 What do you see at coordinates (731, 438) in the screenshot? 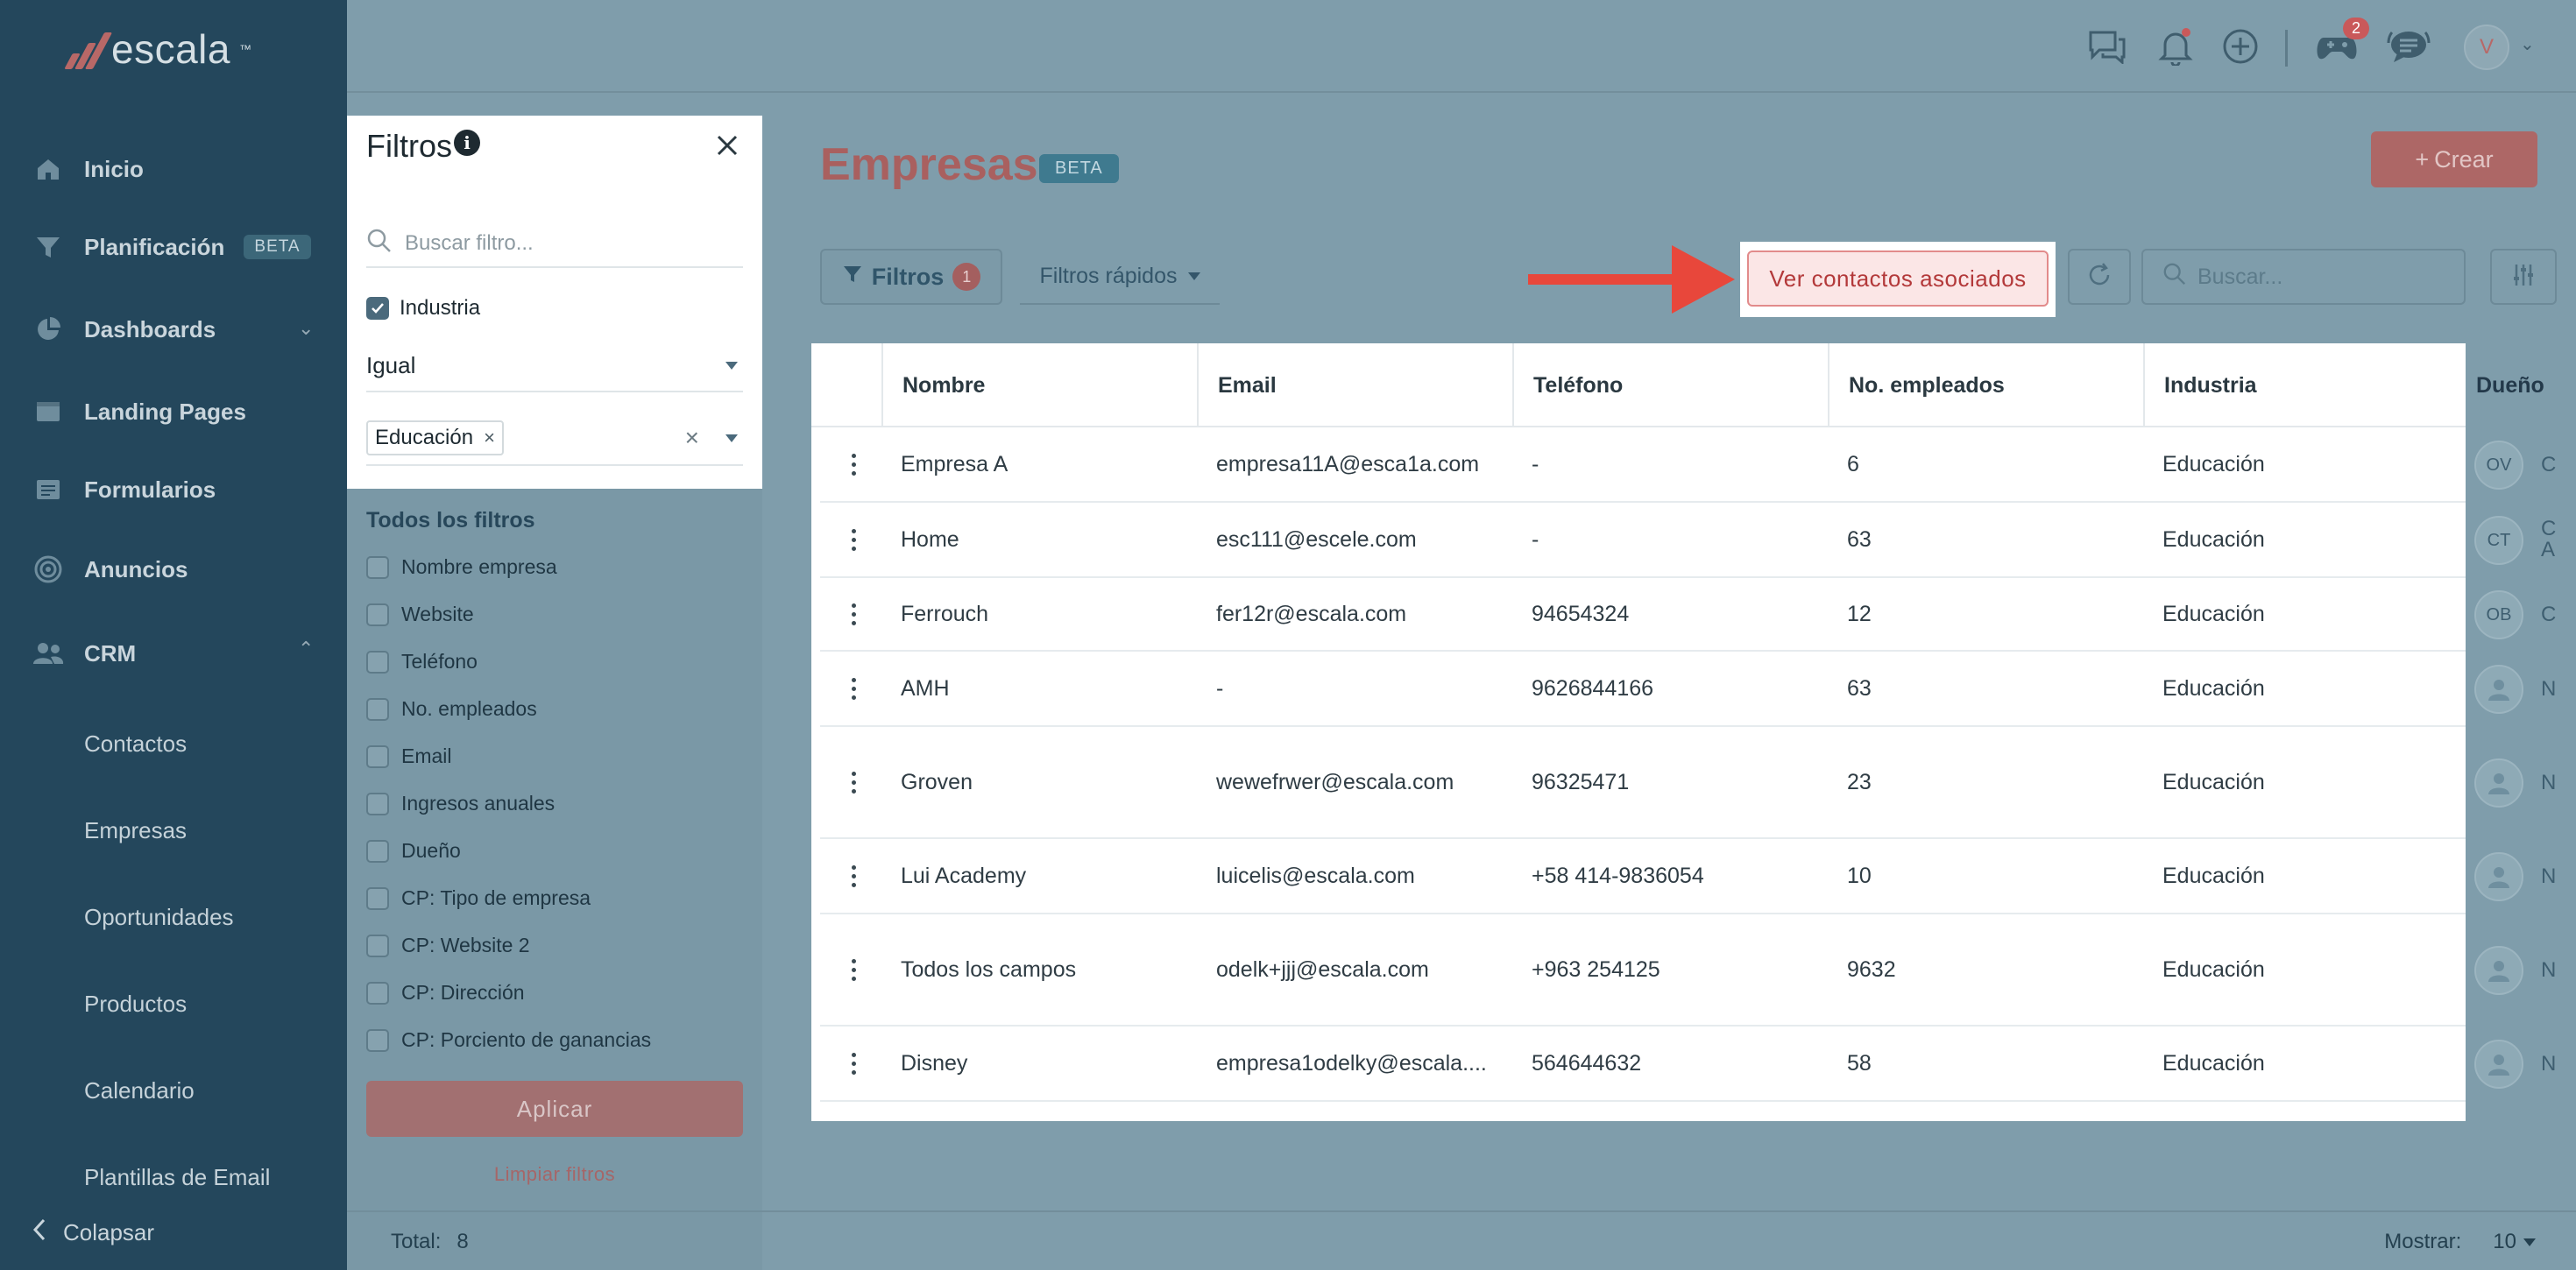
I see `caret-down-icon` at bounding box center [731, 438].